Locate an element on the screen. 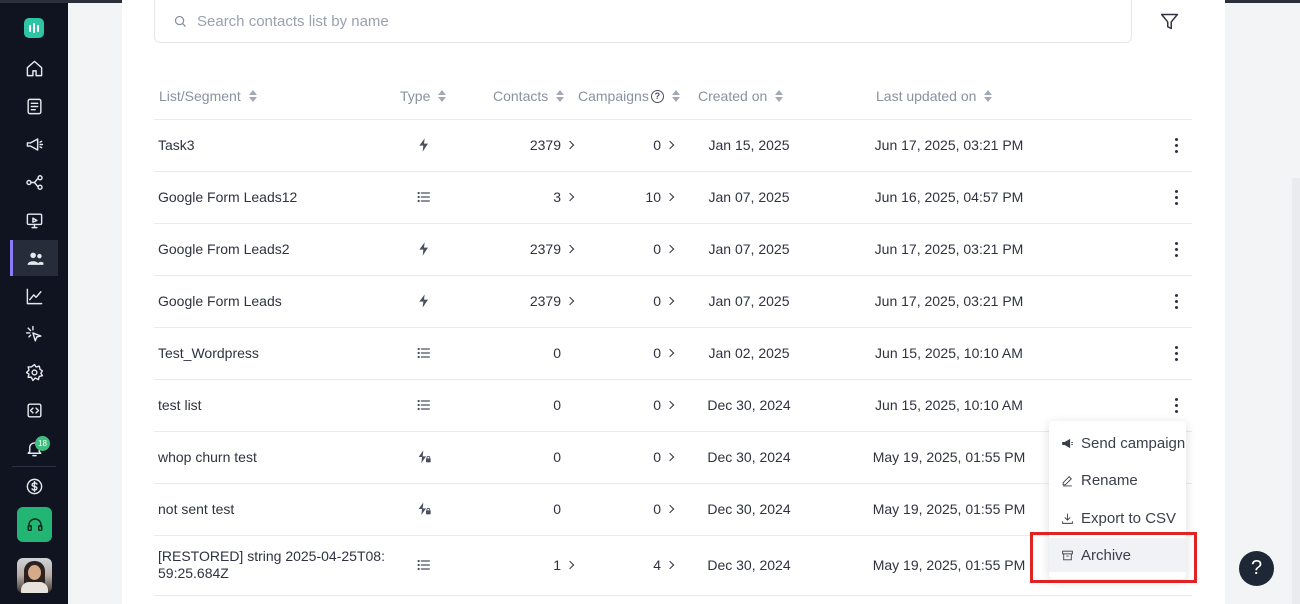  campaigns-value: 10 is located at coordinates (653, 197).